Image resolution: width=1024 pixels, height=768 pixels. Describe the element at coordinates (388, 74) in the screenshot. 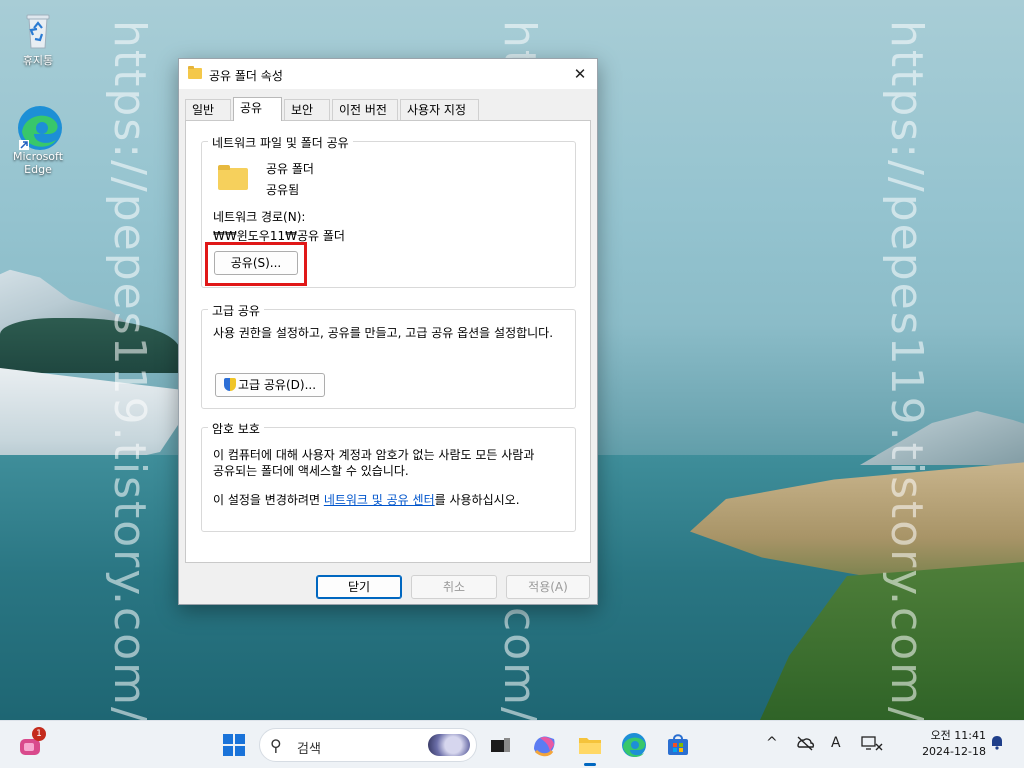

I see `dialog-titlebar: 공유 폴더 속성 ✕` at that location.